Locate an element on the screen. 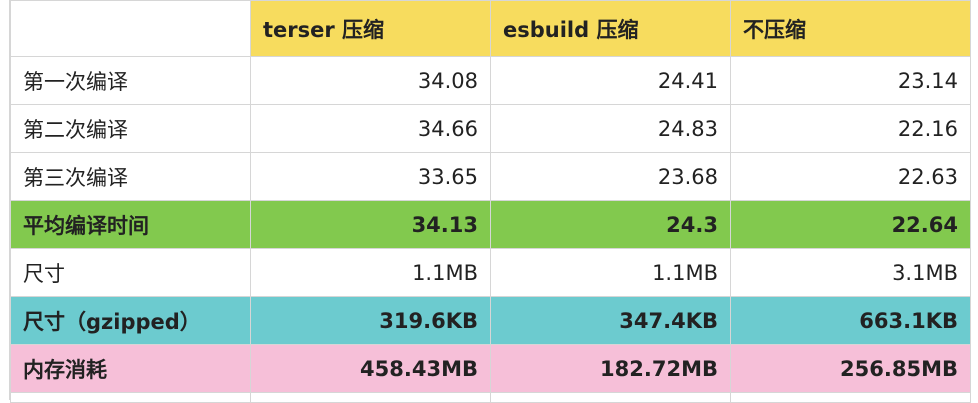 The height and width of the screenshot is (403, 978). row-label-build-3: 第三次编译 is located at coordinates (130, 176).